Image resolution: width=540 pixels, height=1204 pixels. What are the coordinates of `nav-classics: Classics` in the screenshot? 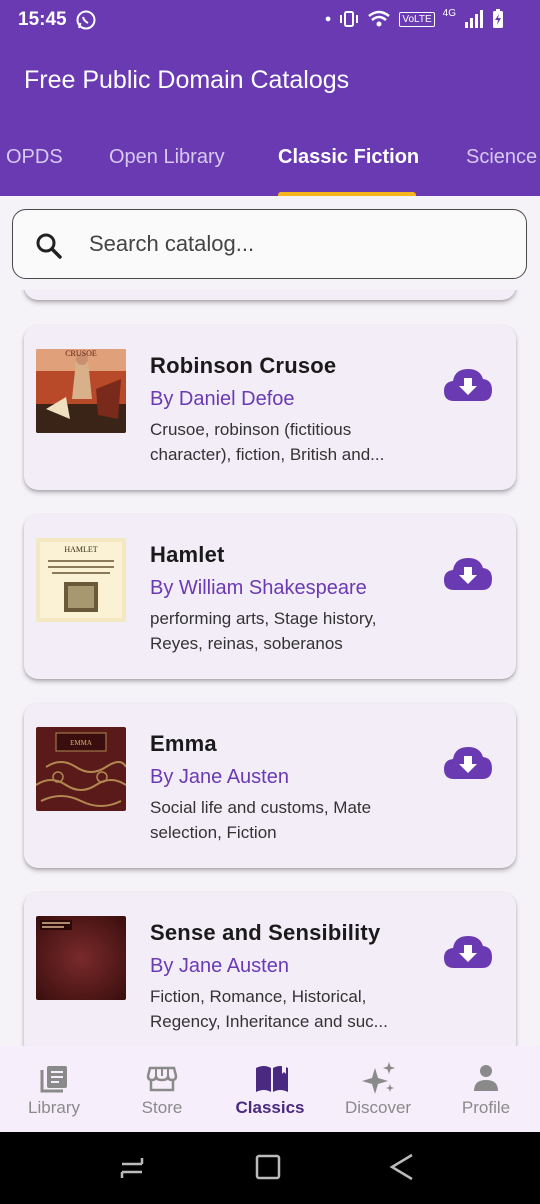 It's located at (270, 1089).